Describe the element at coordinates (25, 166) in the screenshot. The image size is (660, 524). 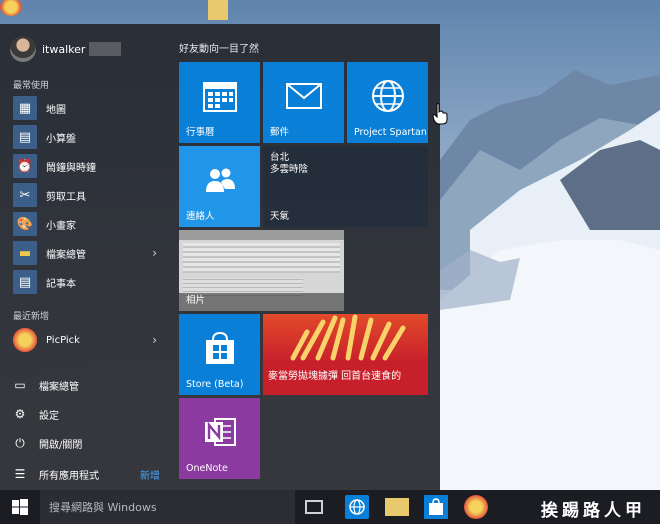
I see `alarm-clock-icon: ⏰` at that location.